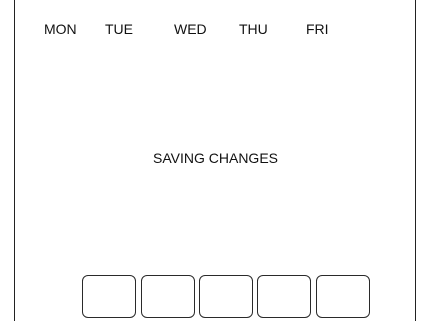 Image resolution: width=431 pixels, height=321 pixels. Describe the element at coordinates (215, 158) in the screenshot. I see `status-message: SAVING CHANGES` at that location.